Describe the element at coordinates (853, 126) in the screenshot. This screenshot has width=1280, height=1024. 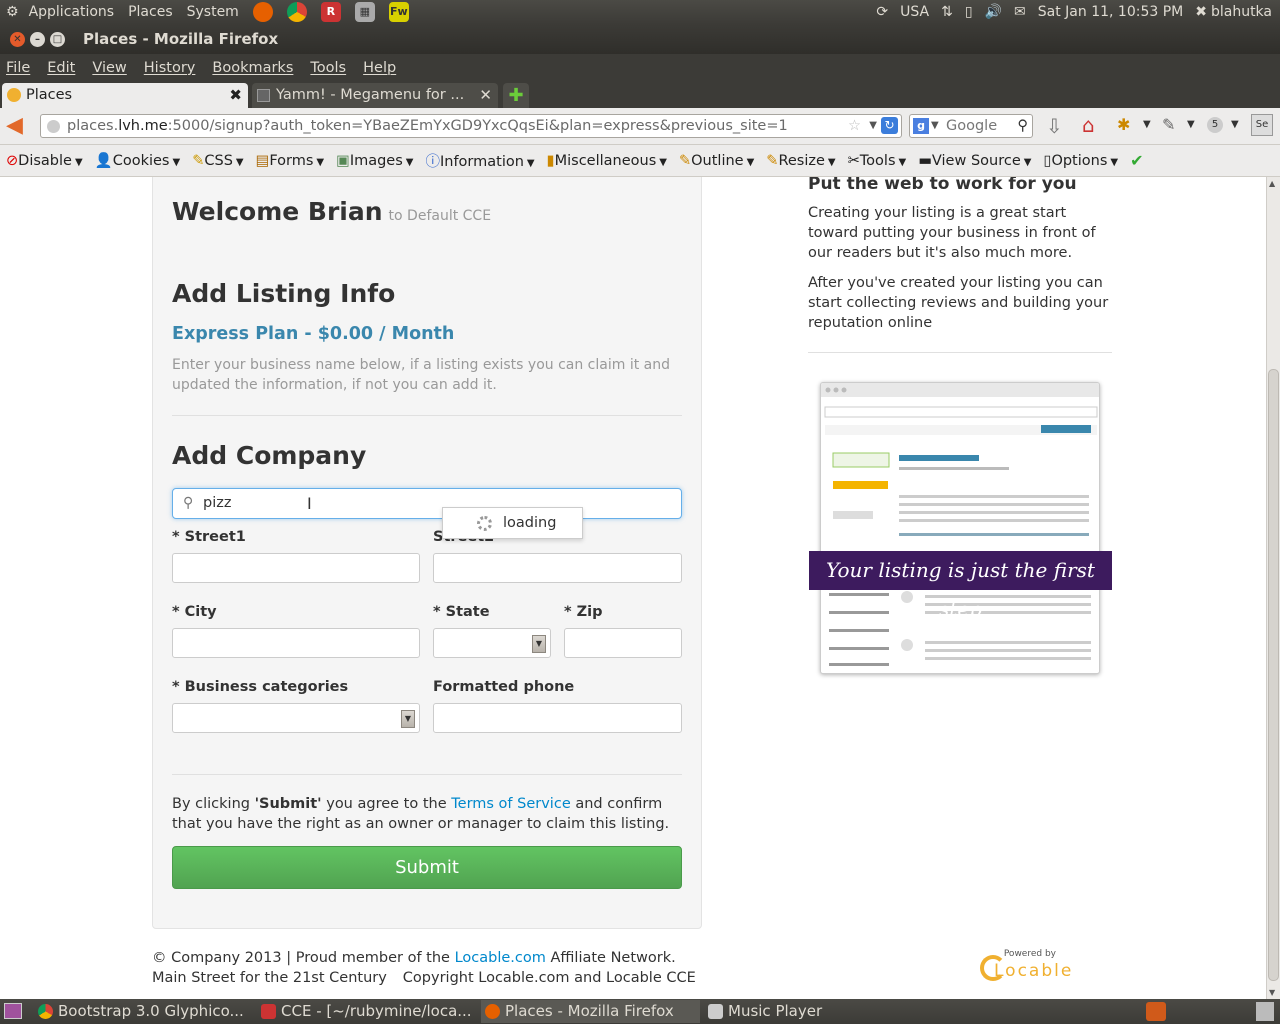
I see `bookmark-star-icon: ☆` at that location.